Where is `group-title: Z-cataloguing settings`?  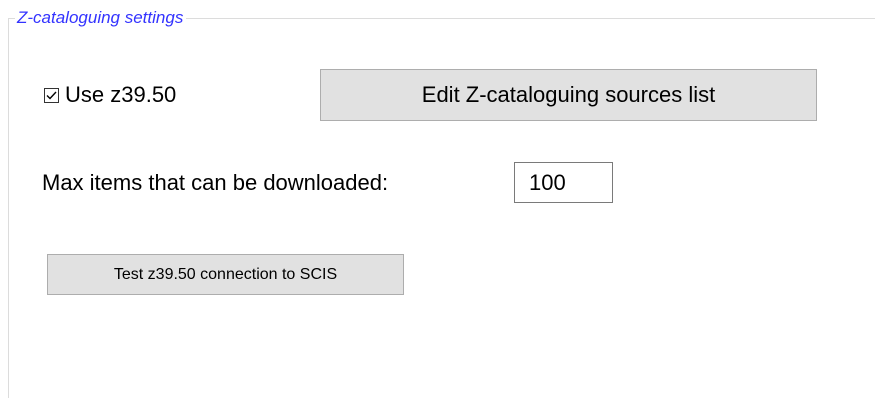
group-title: Z-cataloguing settings is located at coordinates (101, 18).